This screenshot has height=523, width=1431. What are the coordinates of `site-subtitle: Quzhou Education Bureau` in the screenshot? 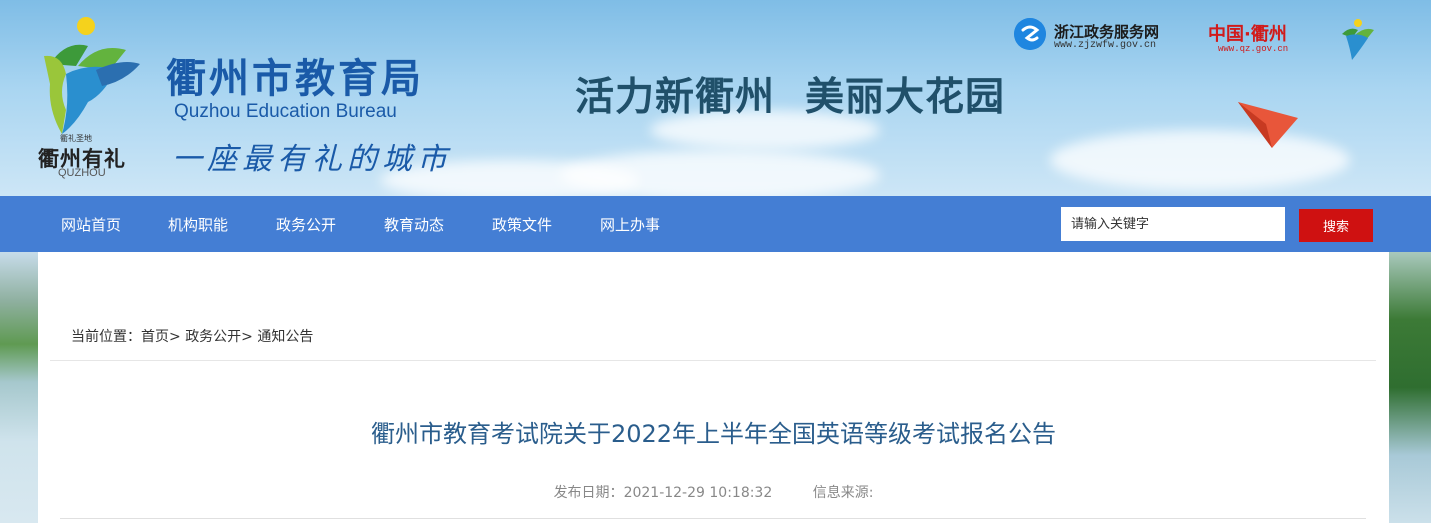 It's located at (285, 111).